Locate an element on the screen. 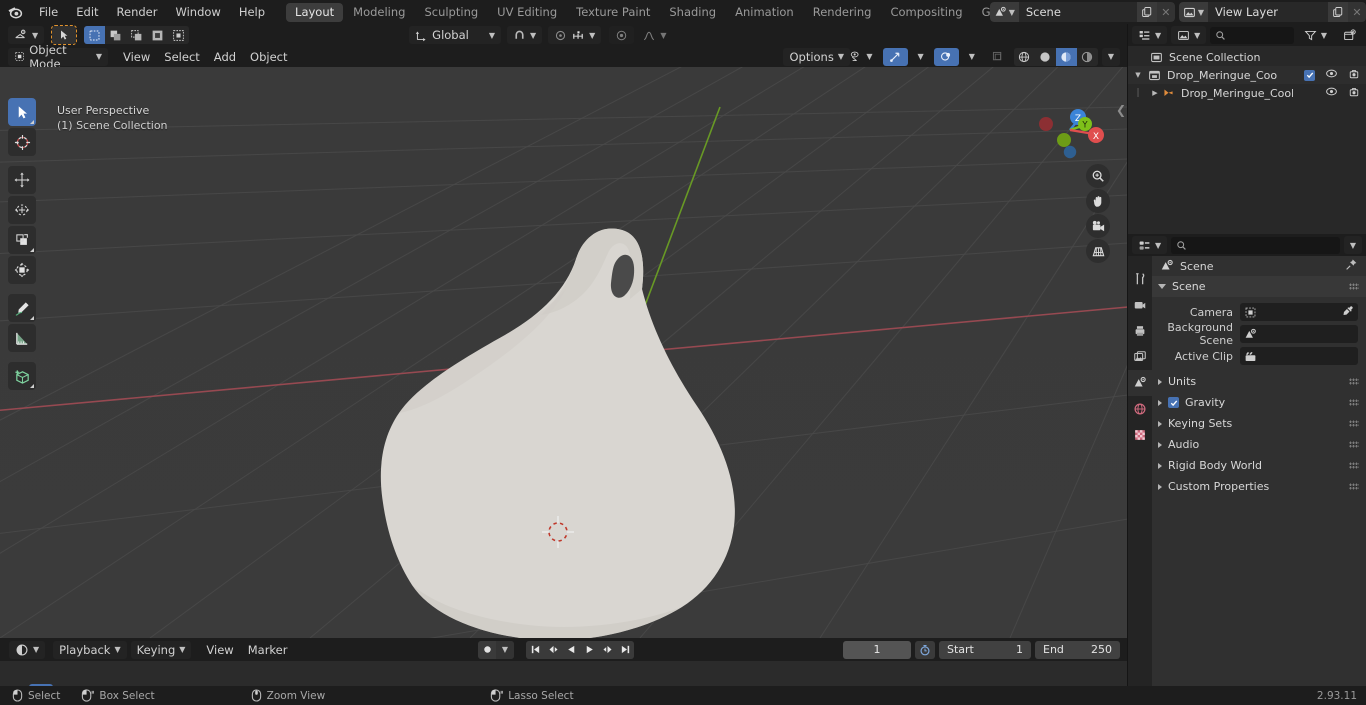 This screenshot has width=1366, height=705. outliner-display-mode-selector: ▼ is located at coordinates (1150, 35).